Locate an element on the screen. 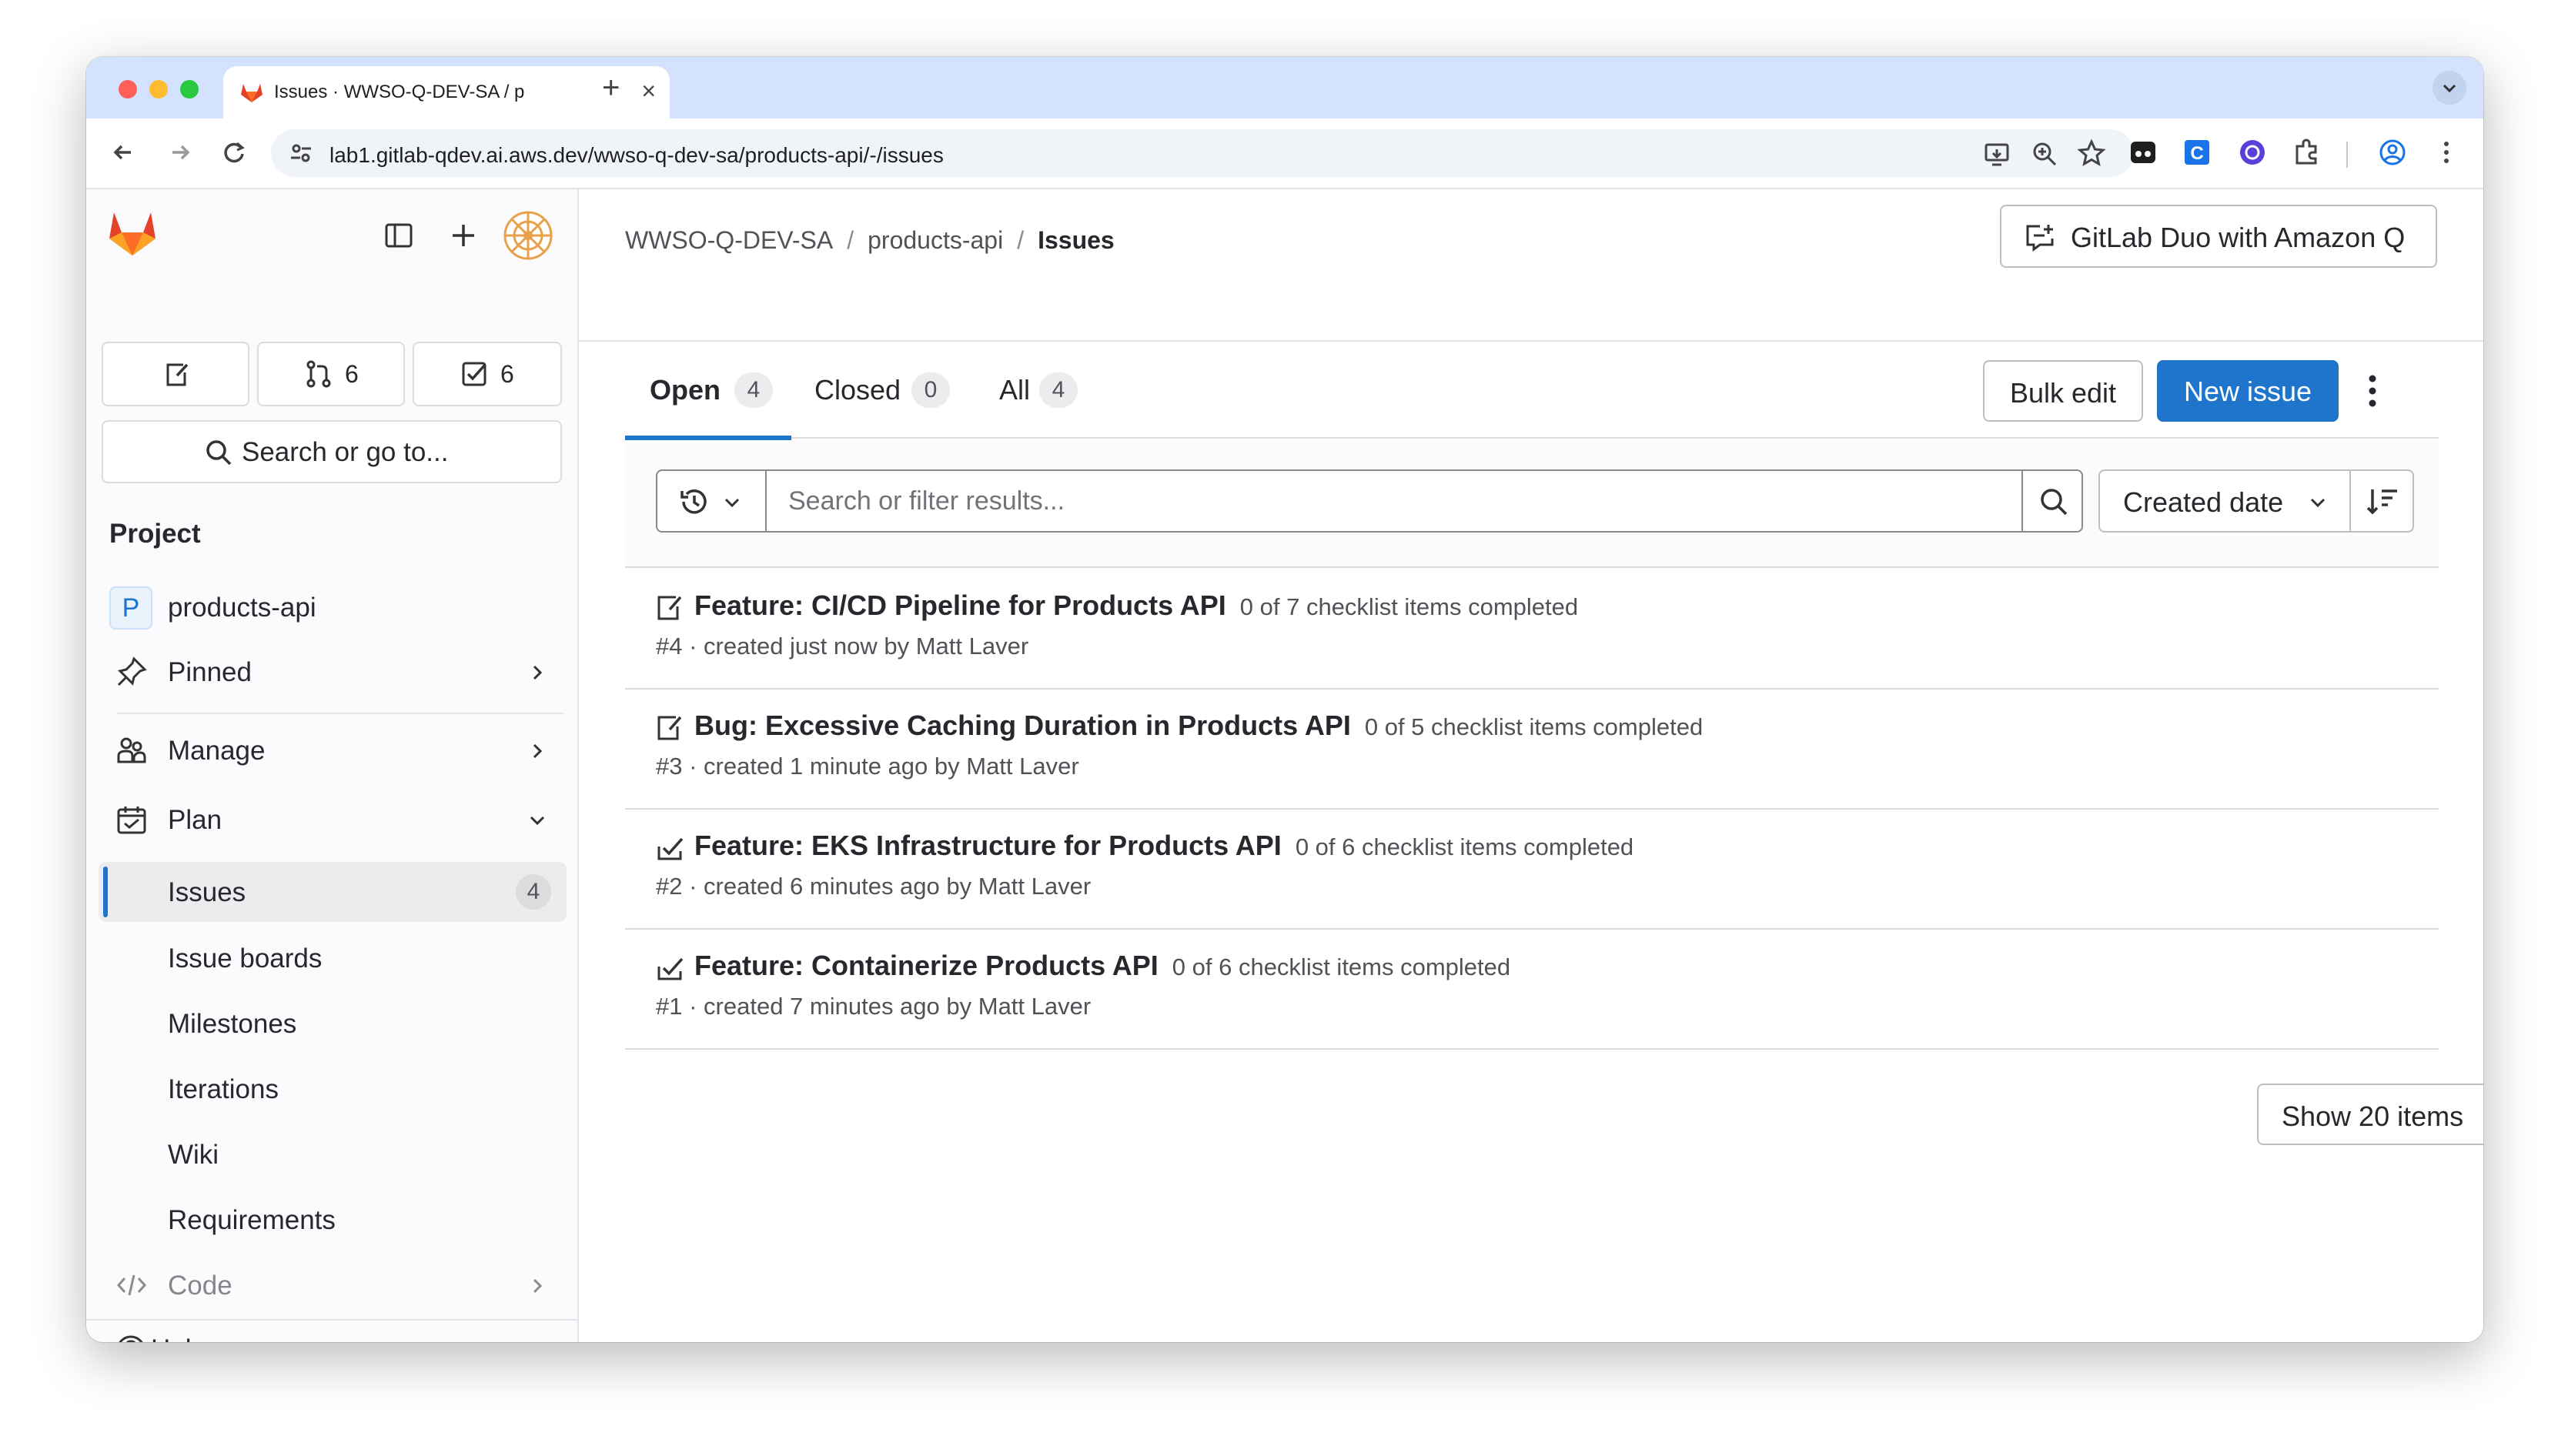  filter-search-input is located at coordinates (1394, 501).